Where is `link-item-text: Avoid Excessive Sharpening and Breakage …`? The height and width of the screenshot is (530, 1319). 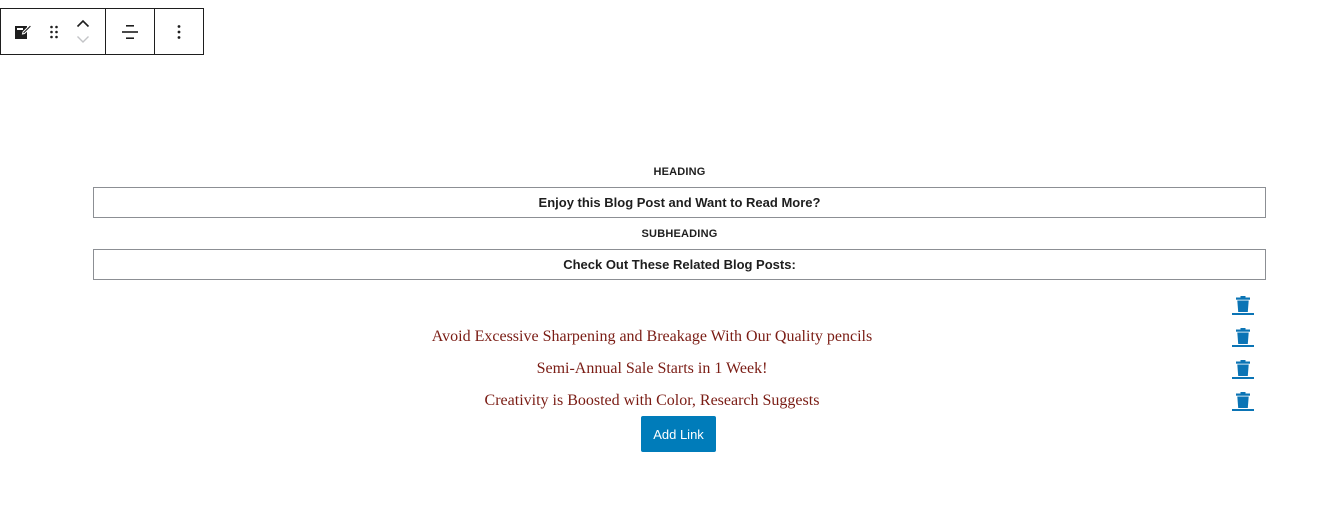 link-item-text: Avoid Excessive Sharpening and Breakage … is located at coordinates (652, 337).